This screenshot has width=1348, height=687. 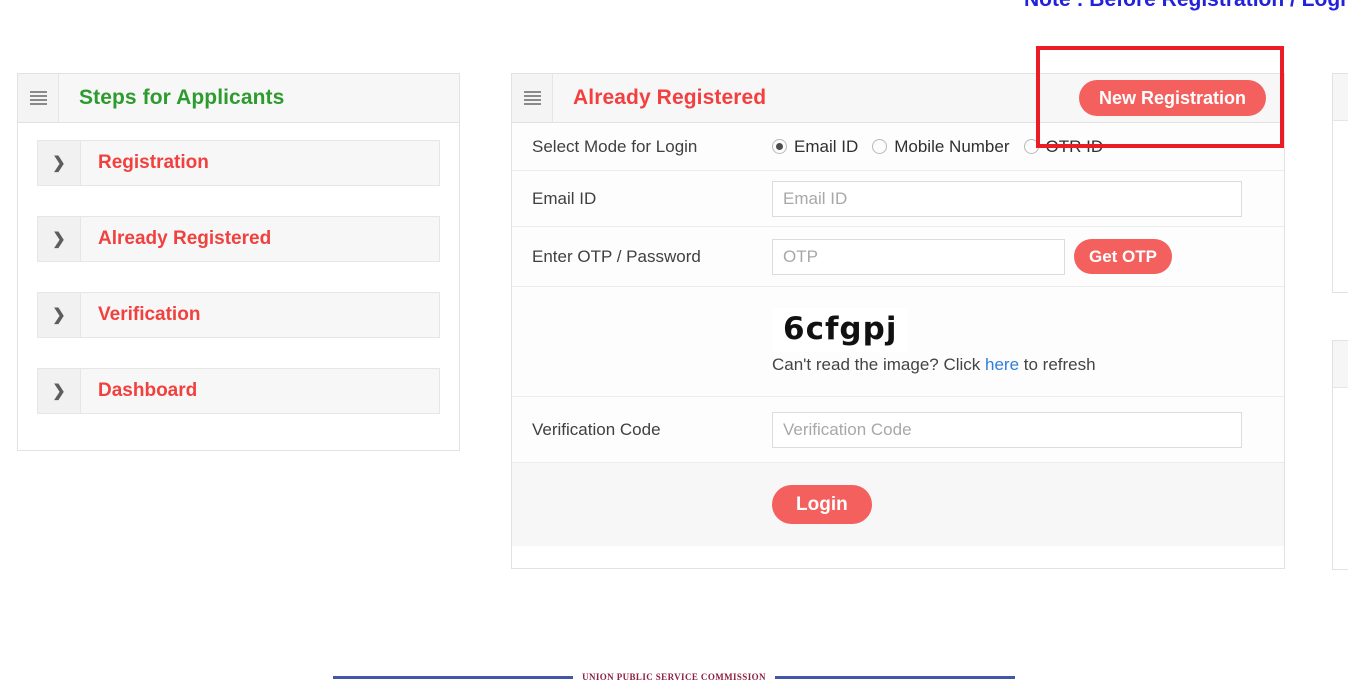 I want to click on verification-code-label: Verification Code, so click(x=596, y=429).